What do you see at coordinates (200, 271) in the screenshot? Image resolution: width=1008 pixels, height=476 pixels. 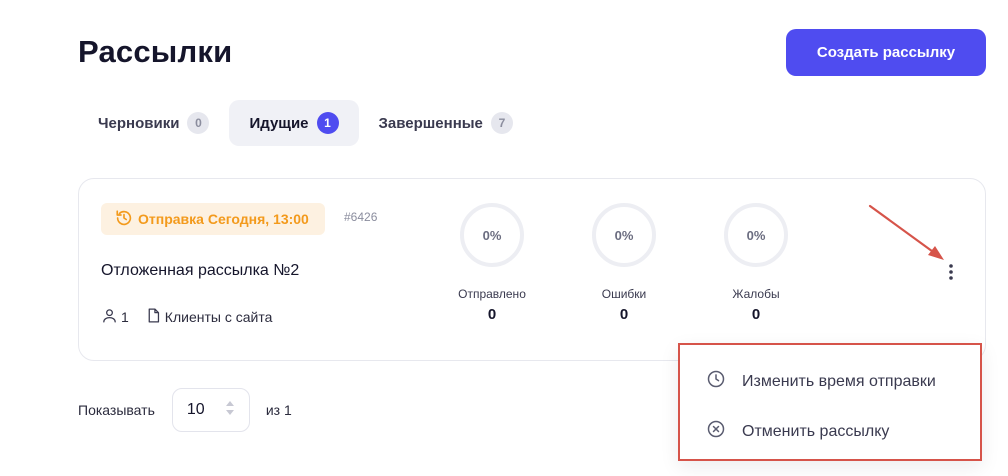 I see `campaign-name: Отложенная рассылка №2` at bounding box center [200, 271].